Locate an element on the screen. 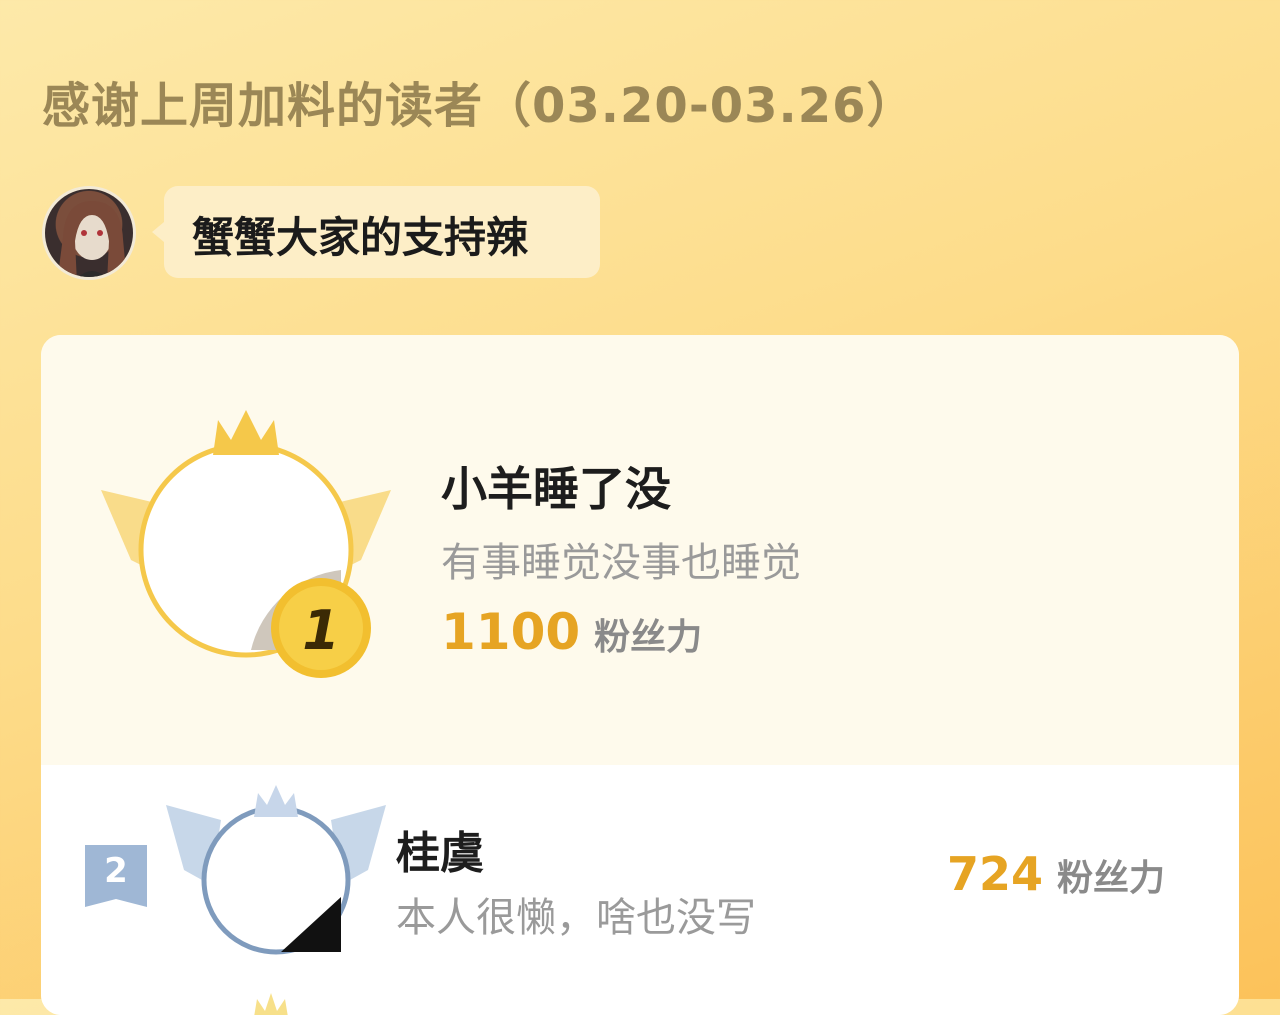 Image resolution: width=1280 pixels, height=1015 pixels. rank-second-number: 2 is located at coordinates (116, 871).